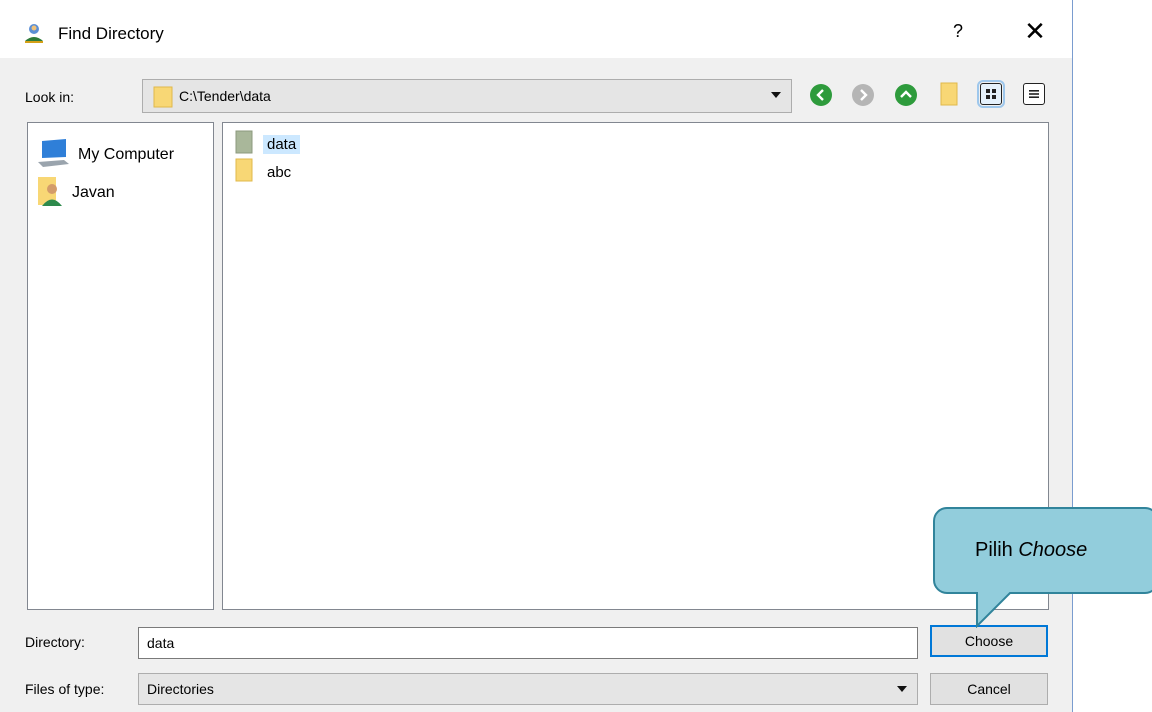 The height and width of the screenshot is (712, 1152). I want to click on look-in-label: Look in:, so click(50, 97).